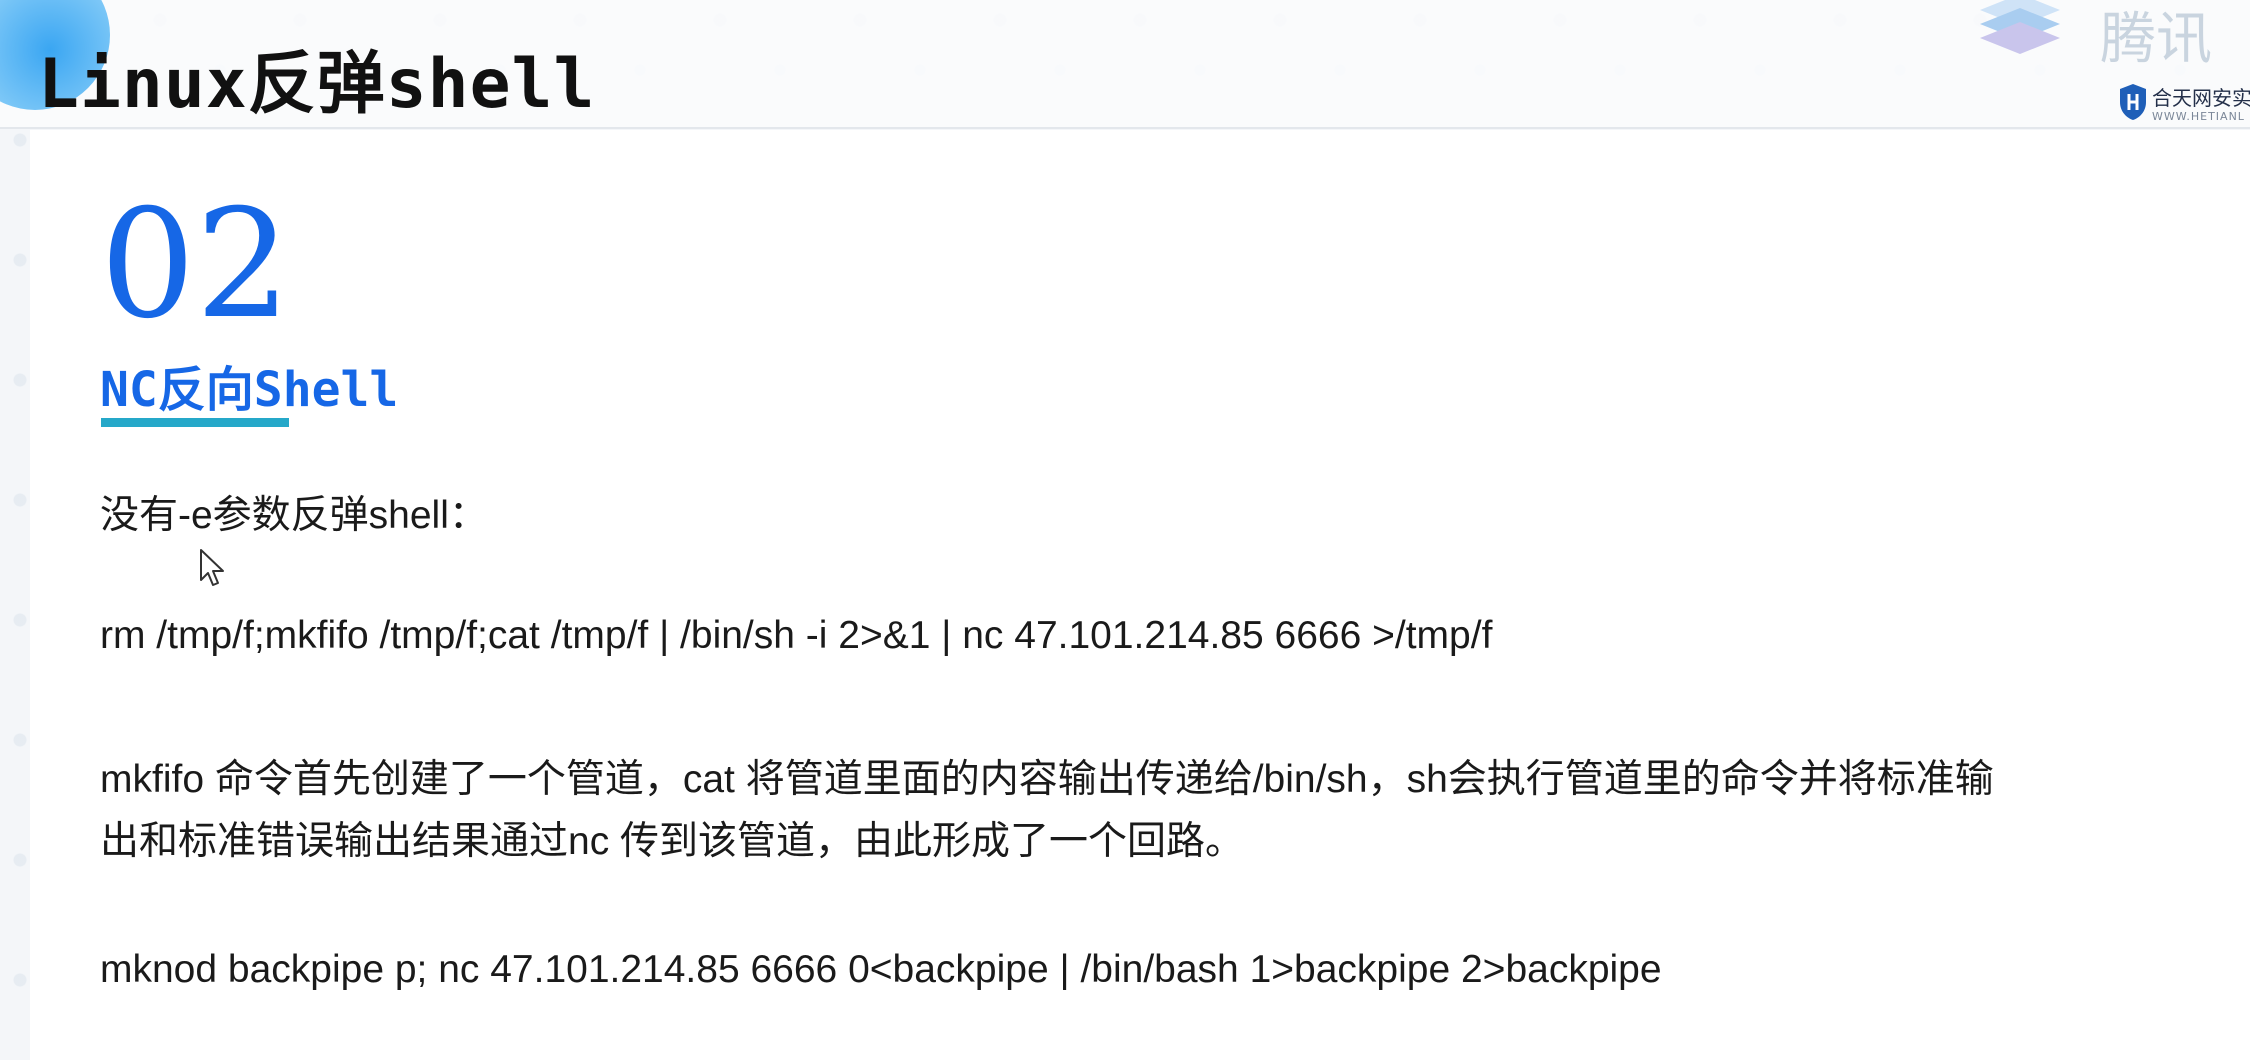 Image resolution: width=2250 pixels, height=1060 pixels. I want to click on slide-header: Linux反弹shell 腾讯 合天网安实 WWW.HETIANL, so click(1125, 64).